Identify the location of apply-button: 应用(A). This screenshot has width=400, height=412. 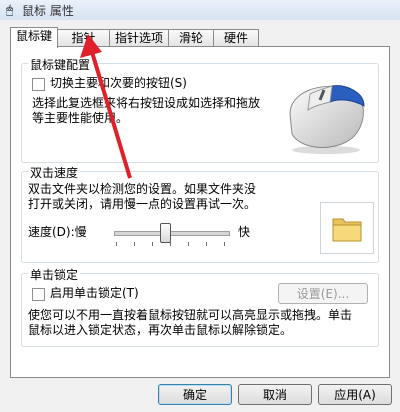
(355, 394).